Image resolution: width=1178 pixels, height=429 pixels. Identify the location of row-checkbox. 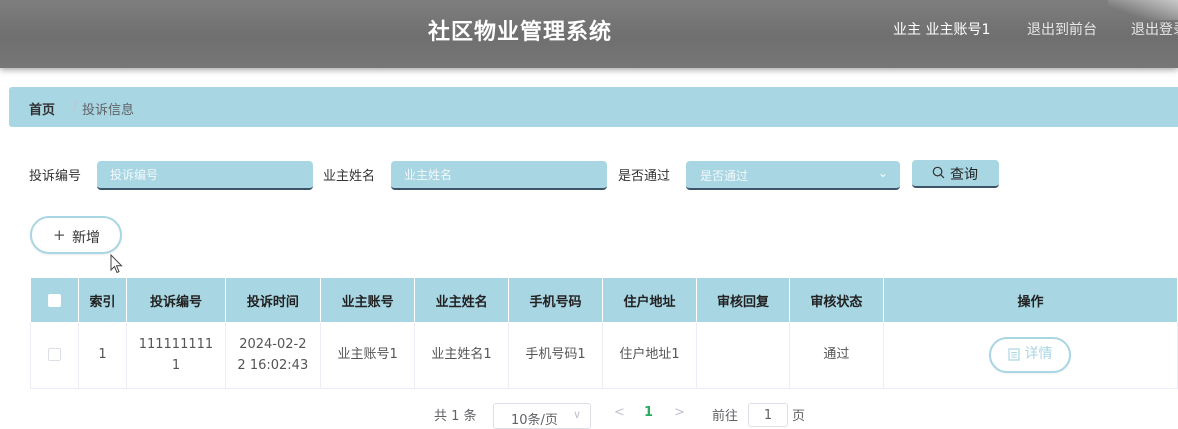
(54, 355).